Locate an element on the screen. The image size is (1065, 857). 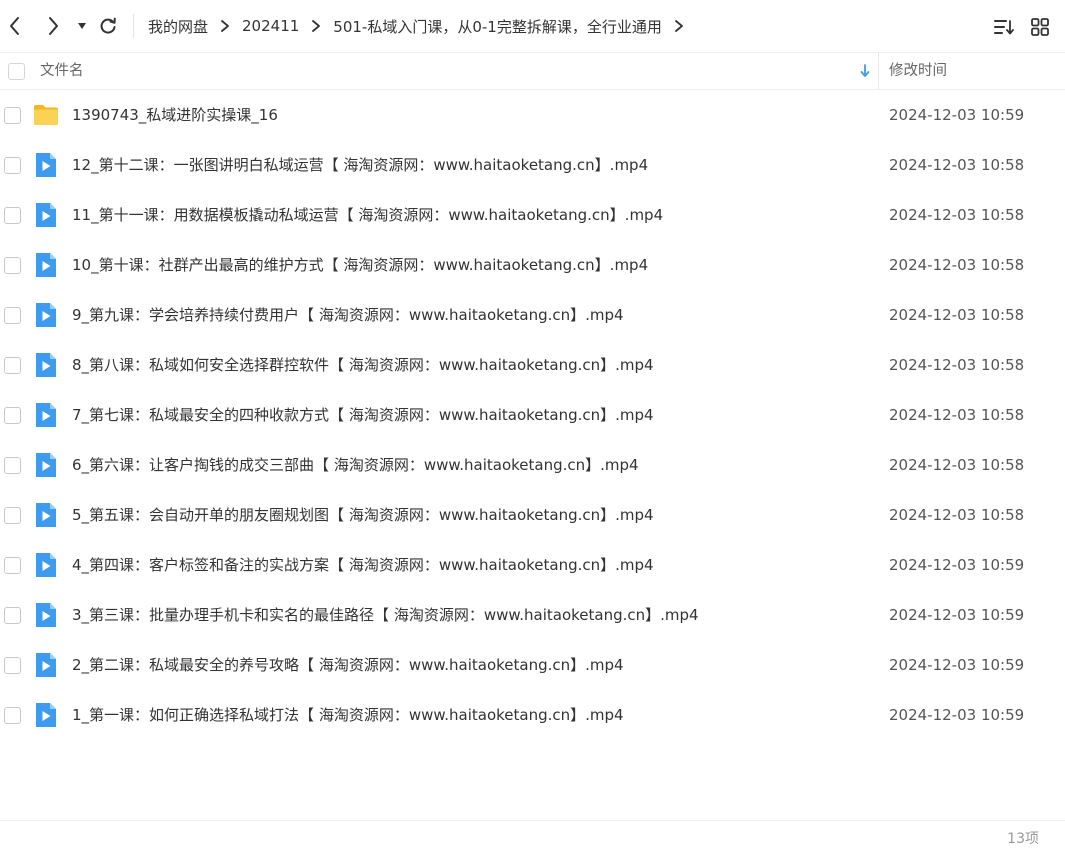
status-bar: 13项 is located at coordinates (532, 838).